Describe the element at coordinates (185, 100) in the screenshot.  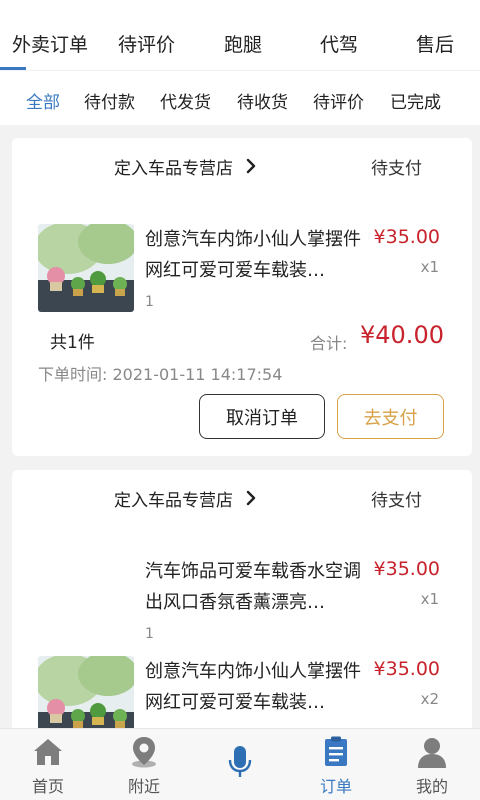
I see `subtab-pending-shipment: 代发货` at that location.